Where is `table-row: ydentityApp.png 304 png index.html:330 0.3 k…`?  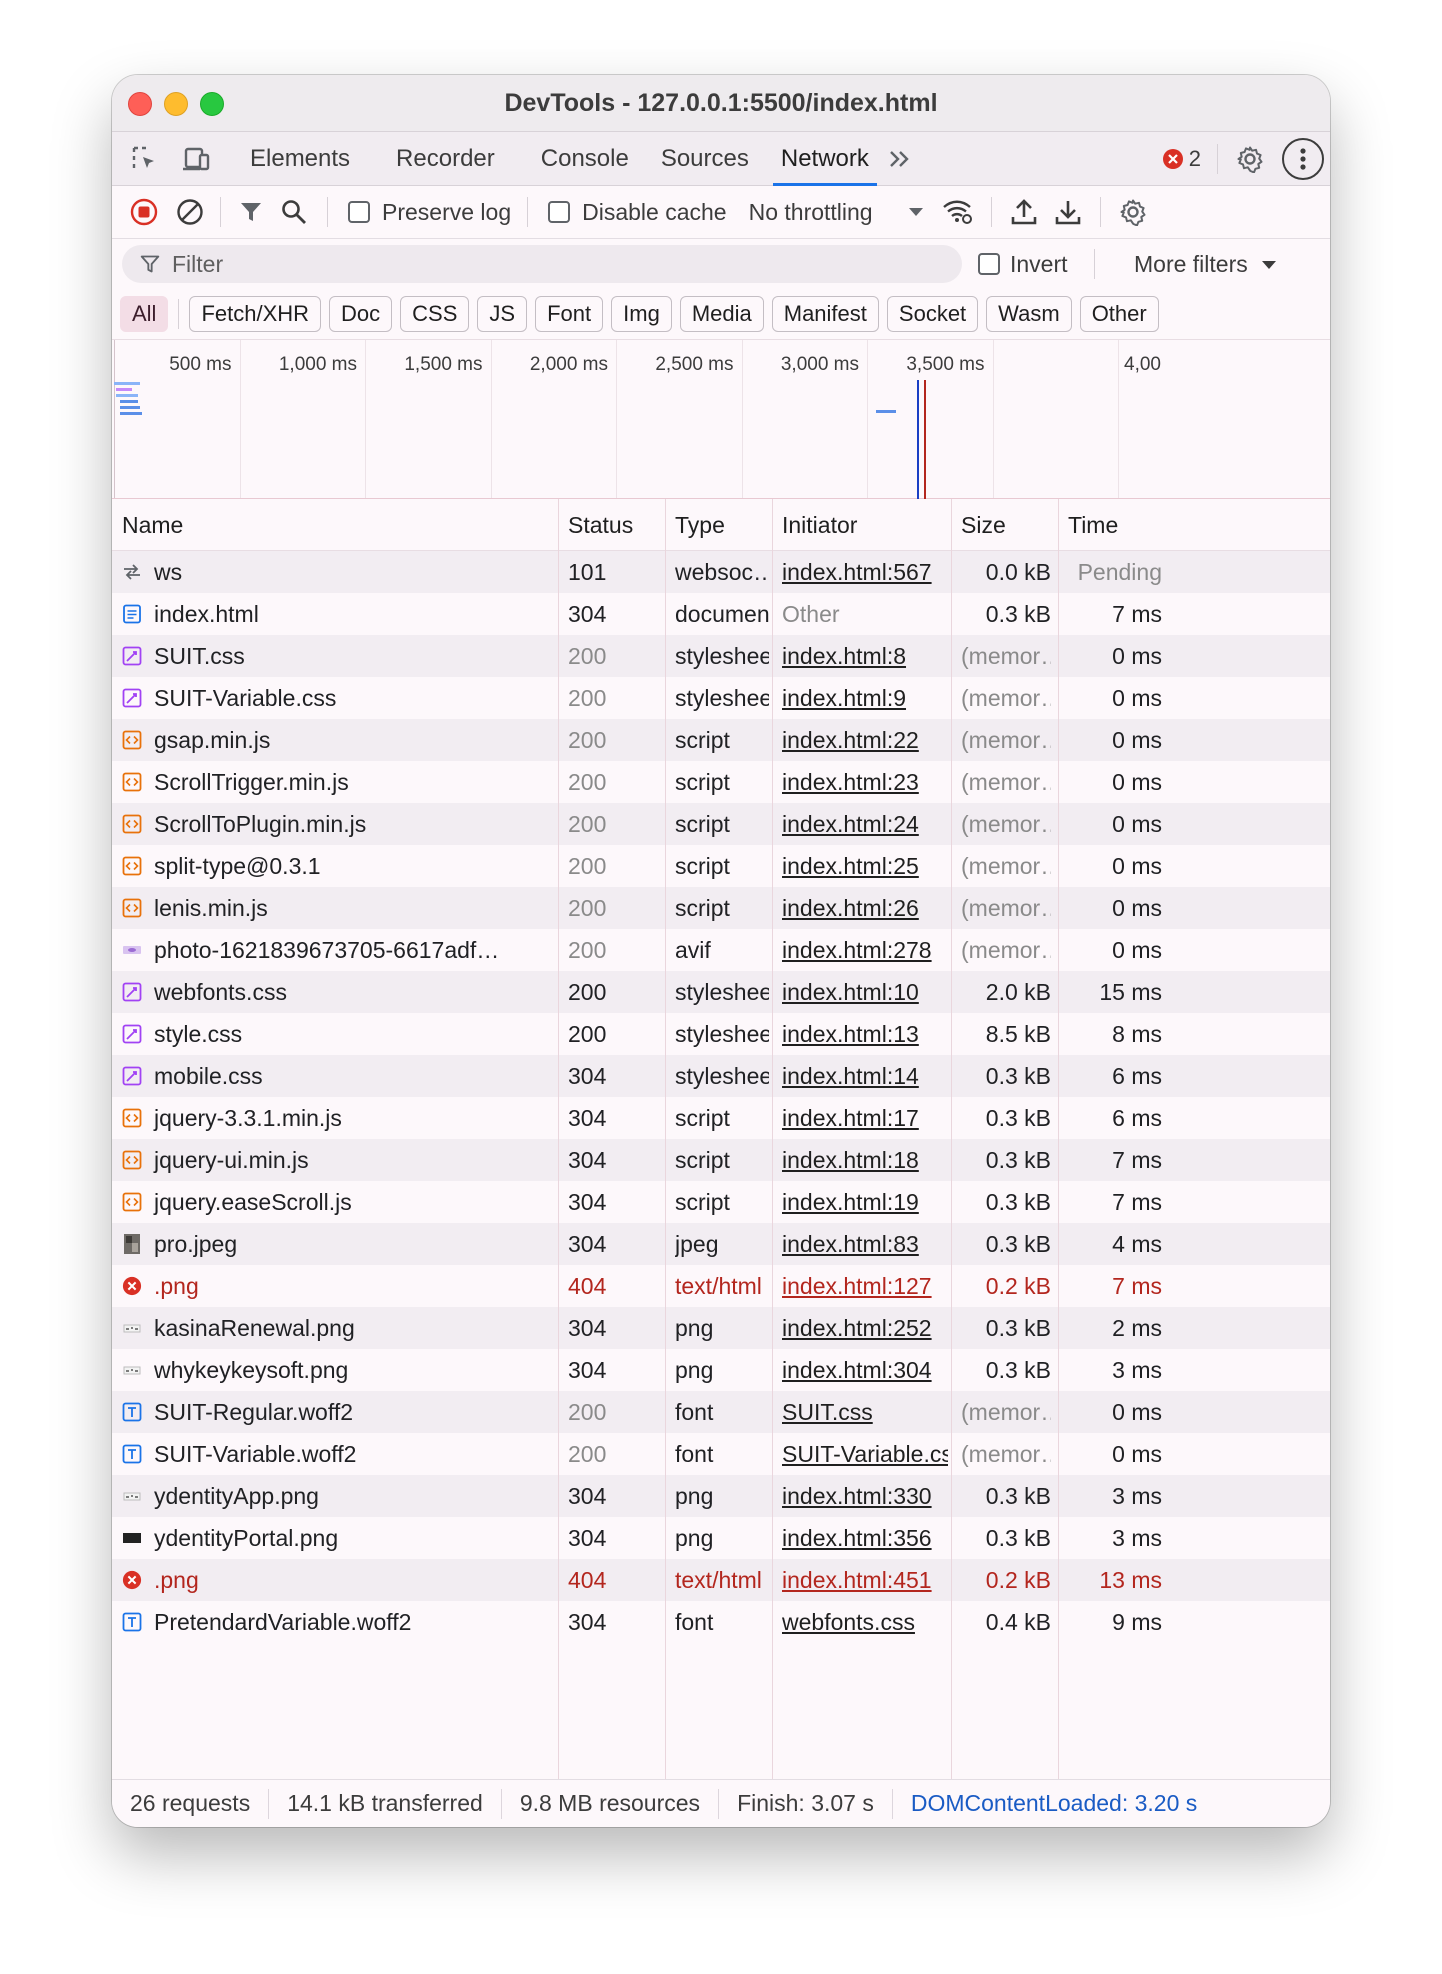 table-row: ydentityApp.png 304 png index.html:330 0.3 k… is located at coordinates (721, 1496).